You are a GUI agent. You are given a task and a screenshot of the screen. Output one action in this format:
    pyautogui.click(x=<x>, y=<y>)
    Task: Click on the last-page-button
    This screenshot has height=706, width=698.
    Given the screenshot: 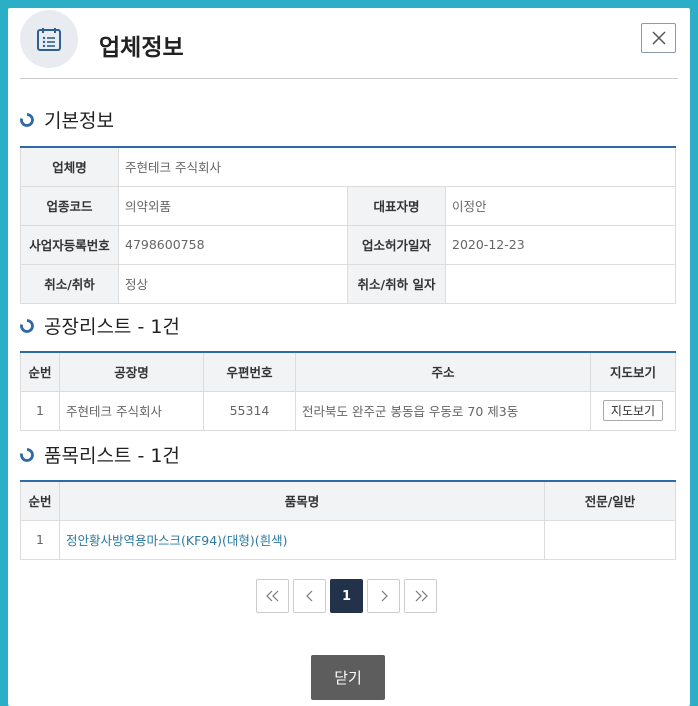 What is the action you would take?
    pyautogui.click(x=420, y=596)
    